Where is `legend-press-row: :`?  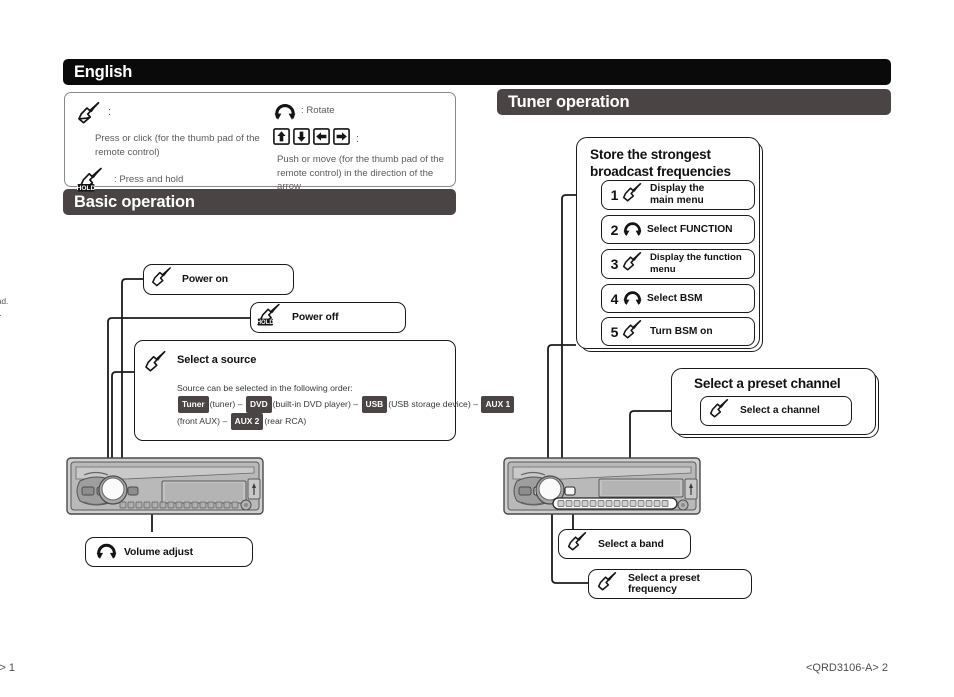
legend-press-row: : is located at coordinates (169, 115).